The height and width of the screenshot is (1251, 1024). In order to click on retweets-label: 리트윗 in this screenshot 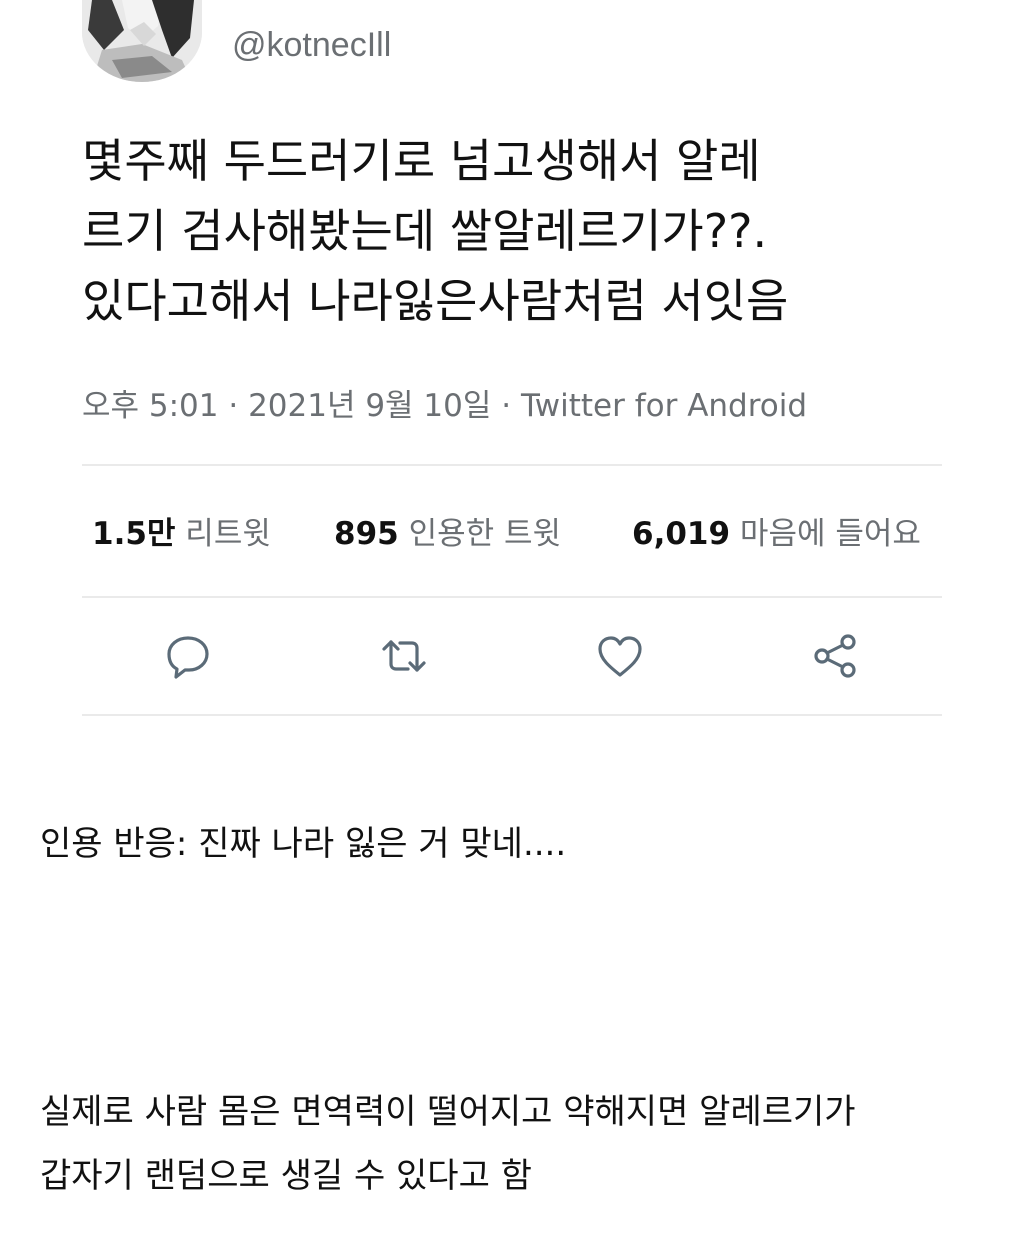, I will do `click(228, 534)`.